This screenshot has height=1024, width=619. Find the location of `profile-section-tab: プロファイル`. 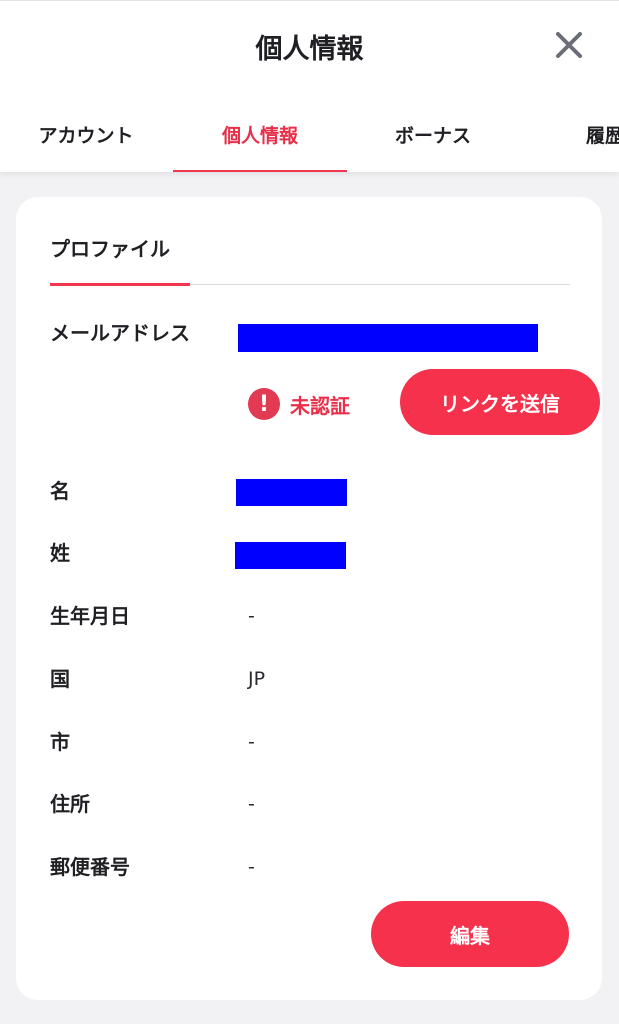

profile-section-tab: プロファイル is located at coordinates (110, 258).